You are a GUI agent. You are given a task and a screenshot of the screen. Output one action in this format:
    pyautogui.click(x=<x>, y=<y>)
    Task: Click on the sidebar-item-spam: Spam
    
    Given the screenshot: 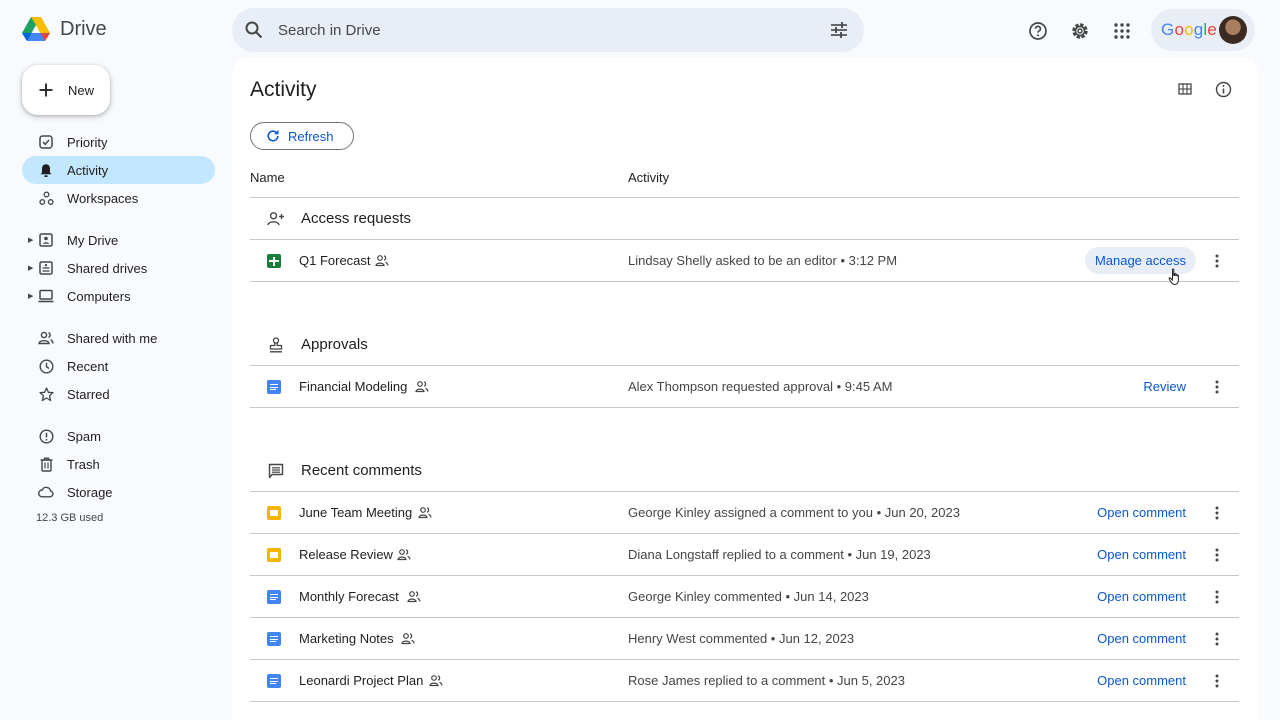 What is the action you would take?
    pyautogui.click(x=118, y=436)
    